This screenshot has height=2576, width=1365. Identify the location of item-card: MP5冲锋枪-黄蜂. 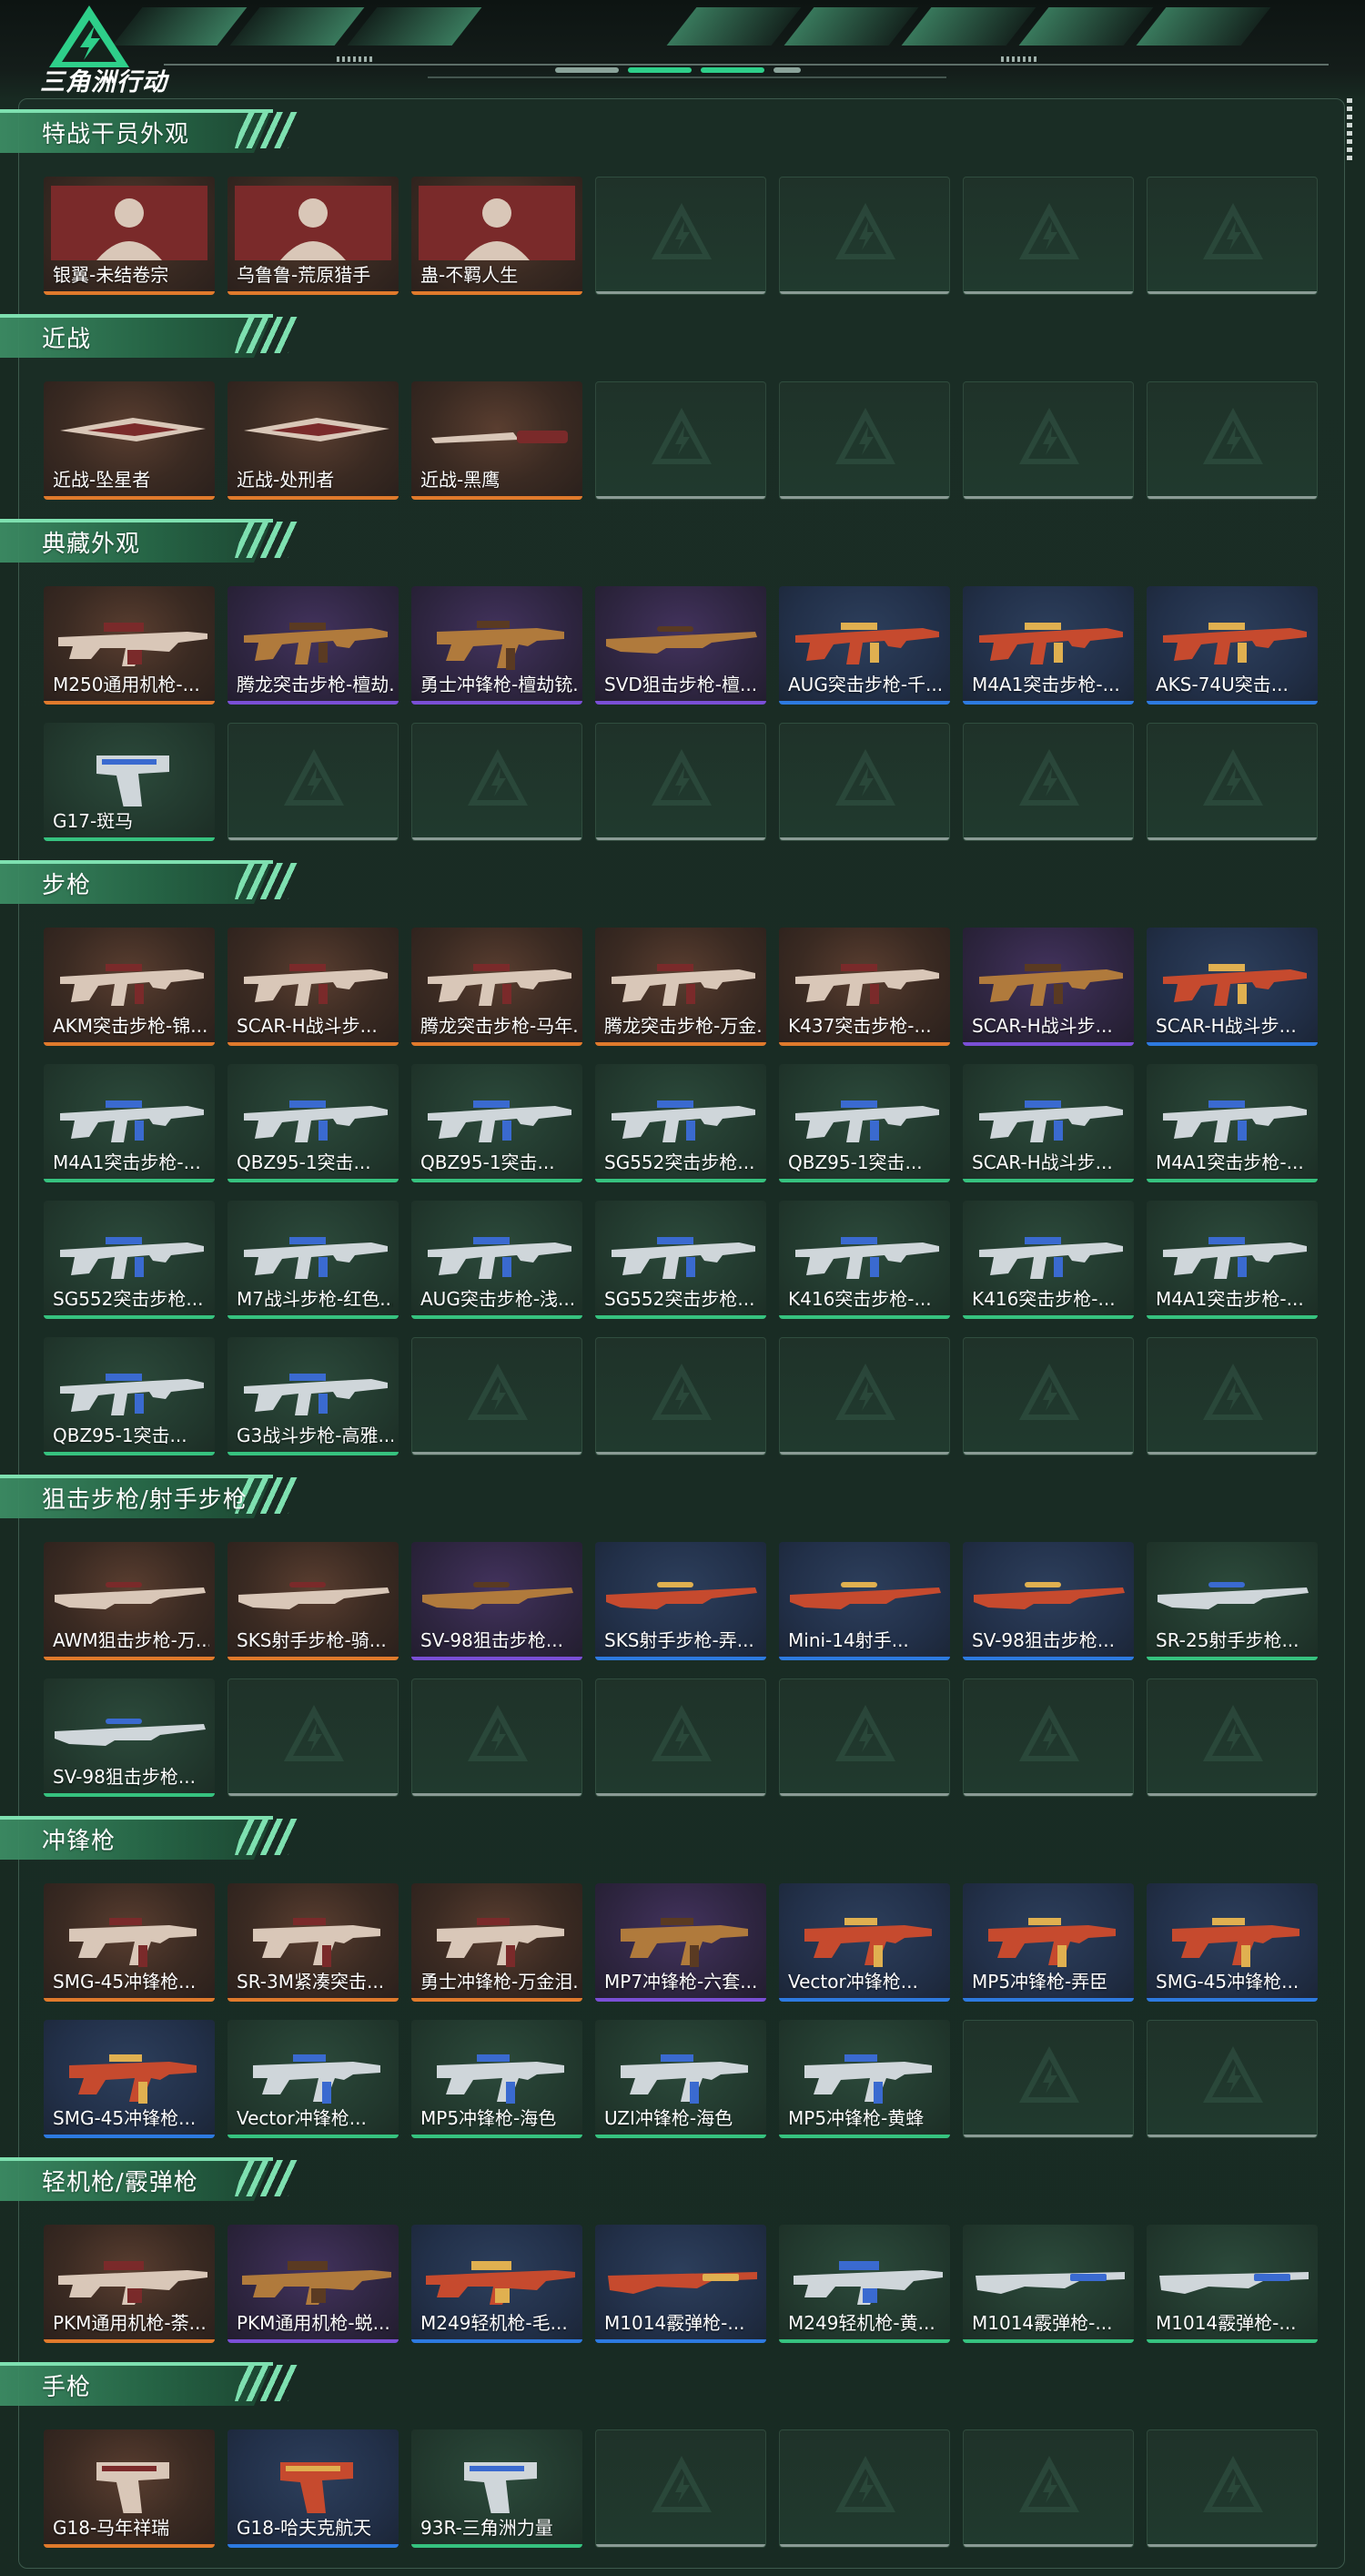
(865, 2079).